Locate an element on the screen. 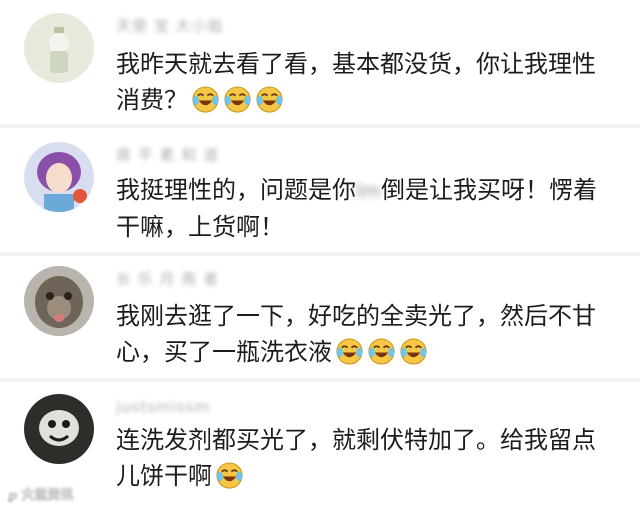  username: 南 平 素 和 道 is located at coordinates (167, 154).